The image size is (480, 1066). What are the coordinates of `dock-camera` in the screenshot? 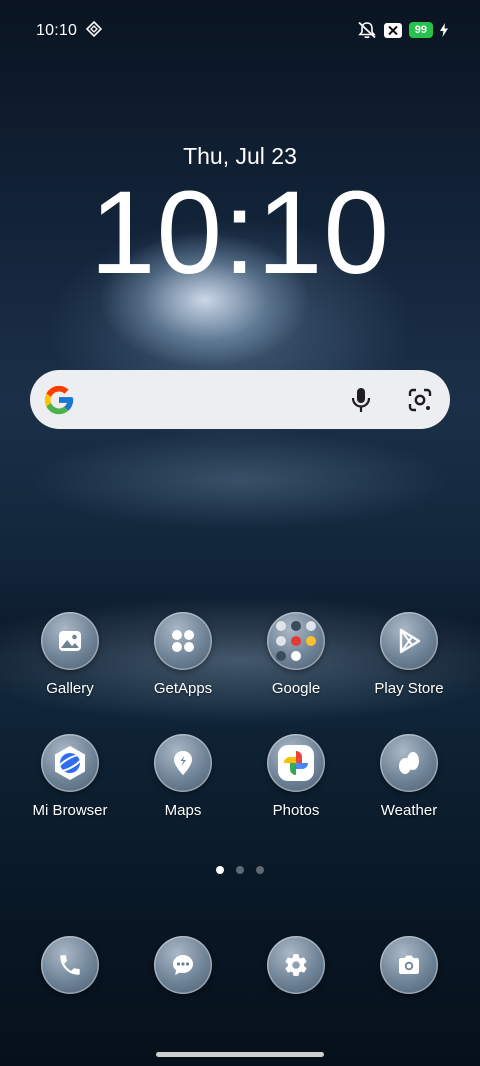 It's located at (409, 965).